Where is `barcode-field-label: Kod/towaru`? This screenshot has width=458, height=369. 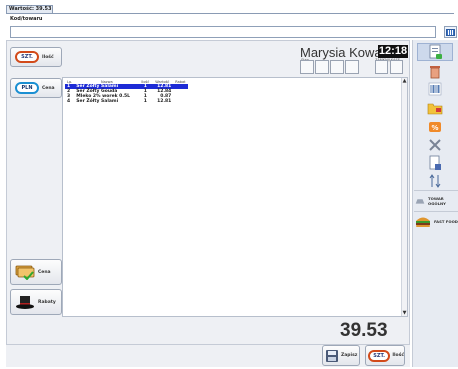 barcode-field-label: Kod/towaru is located at coordinates (26, 19).